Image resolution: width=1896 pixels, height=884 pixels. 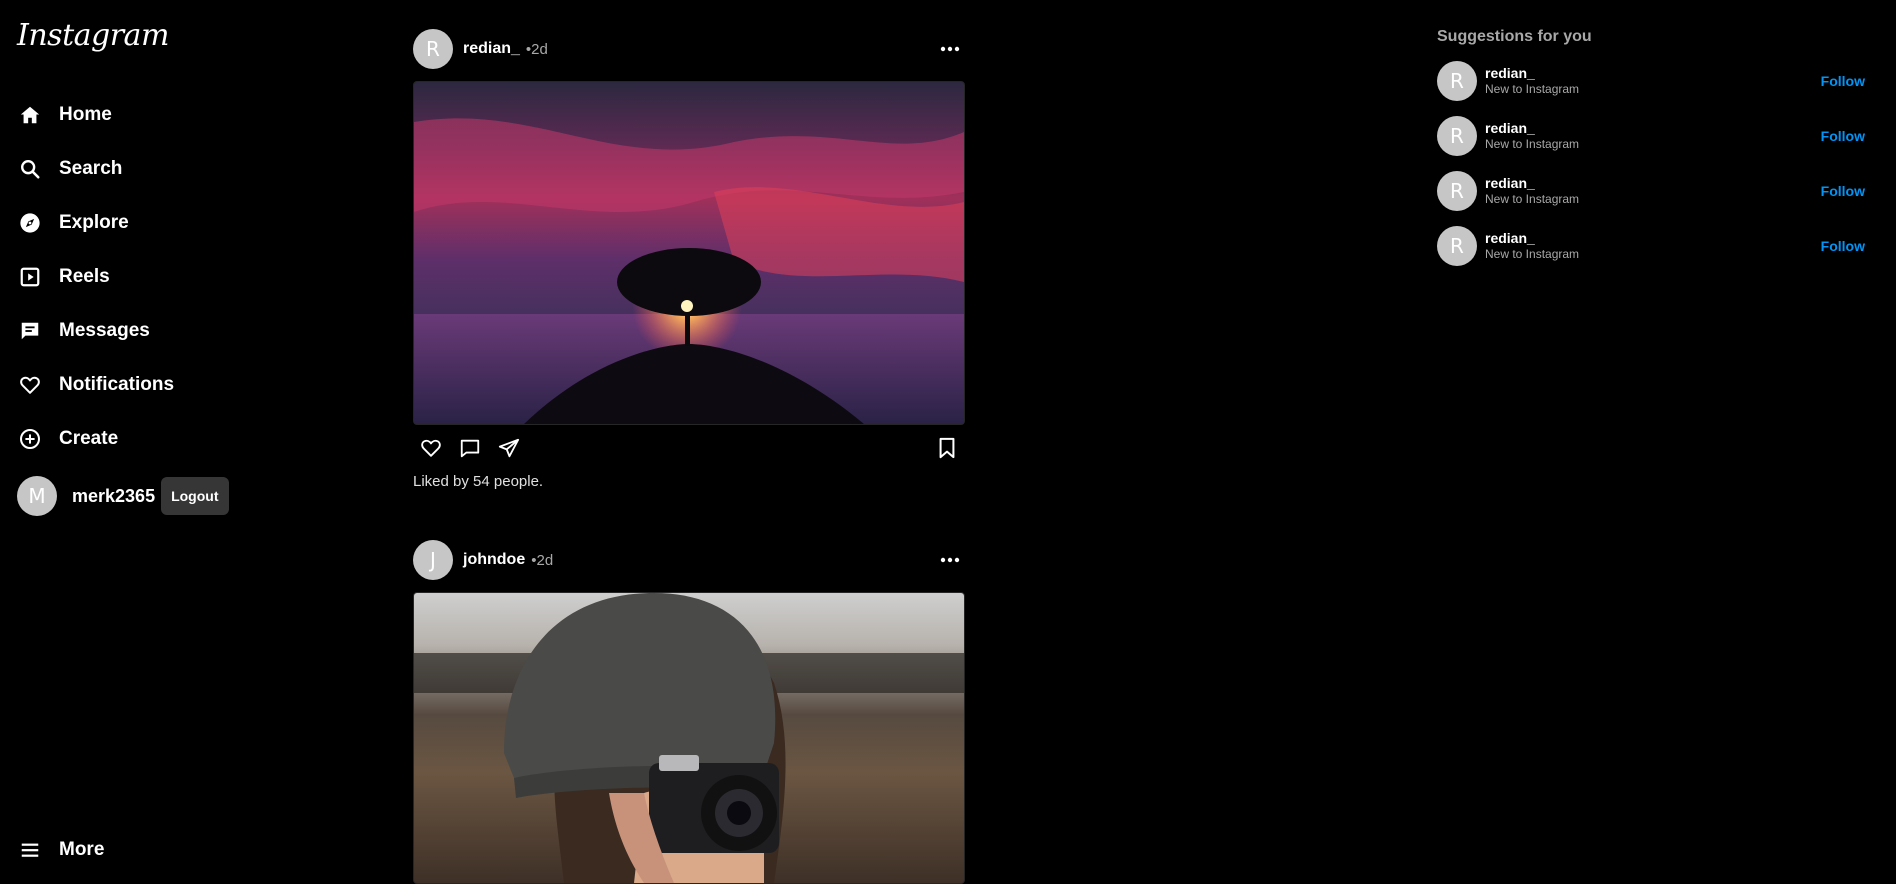 I want to click on search-icon, so click(x=30, y=169).